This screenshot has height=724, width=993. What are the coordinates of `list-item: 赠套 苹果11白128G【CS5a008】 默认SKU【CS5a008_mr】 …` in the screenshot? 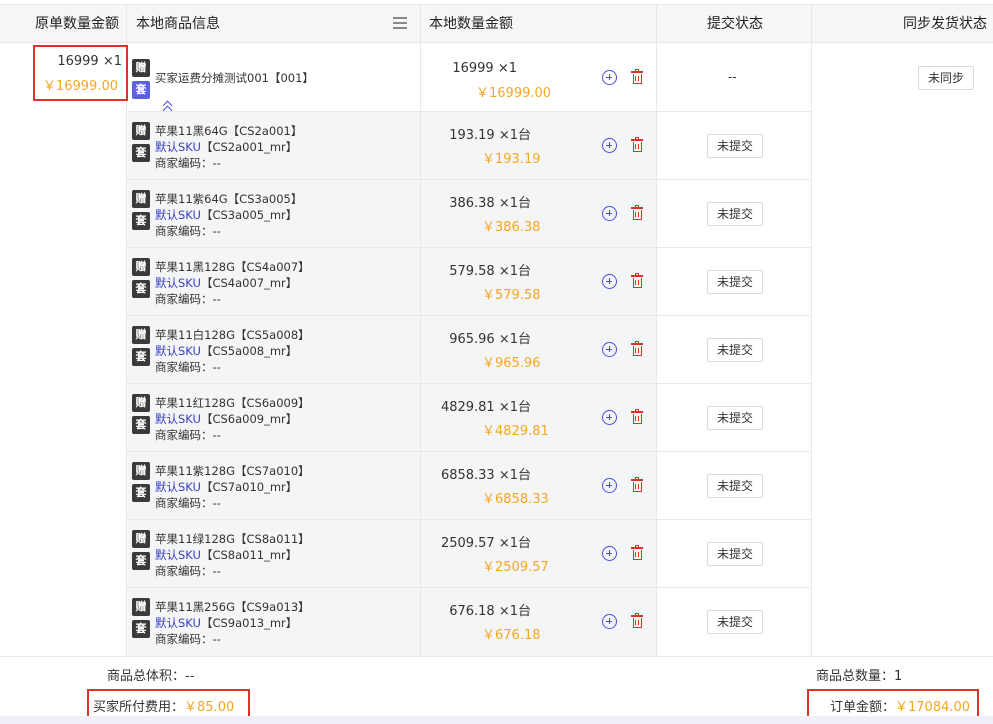 It's located at (560, 349).